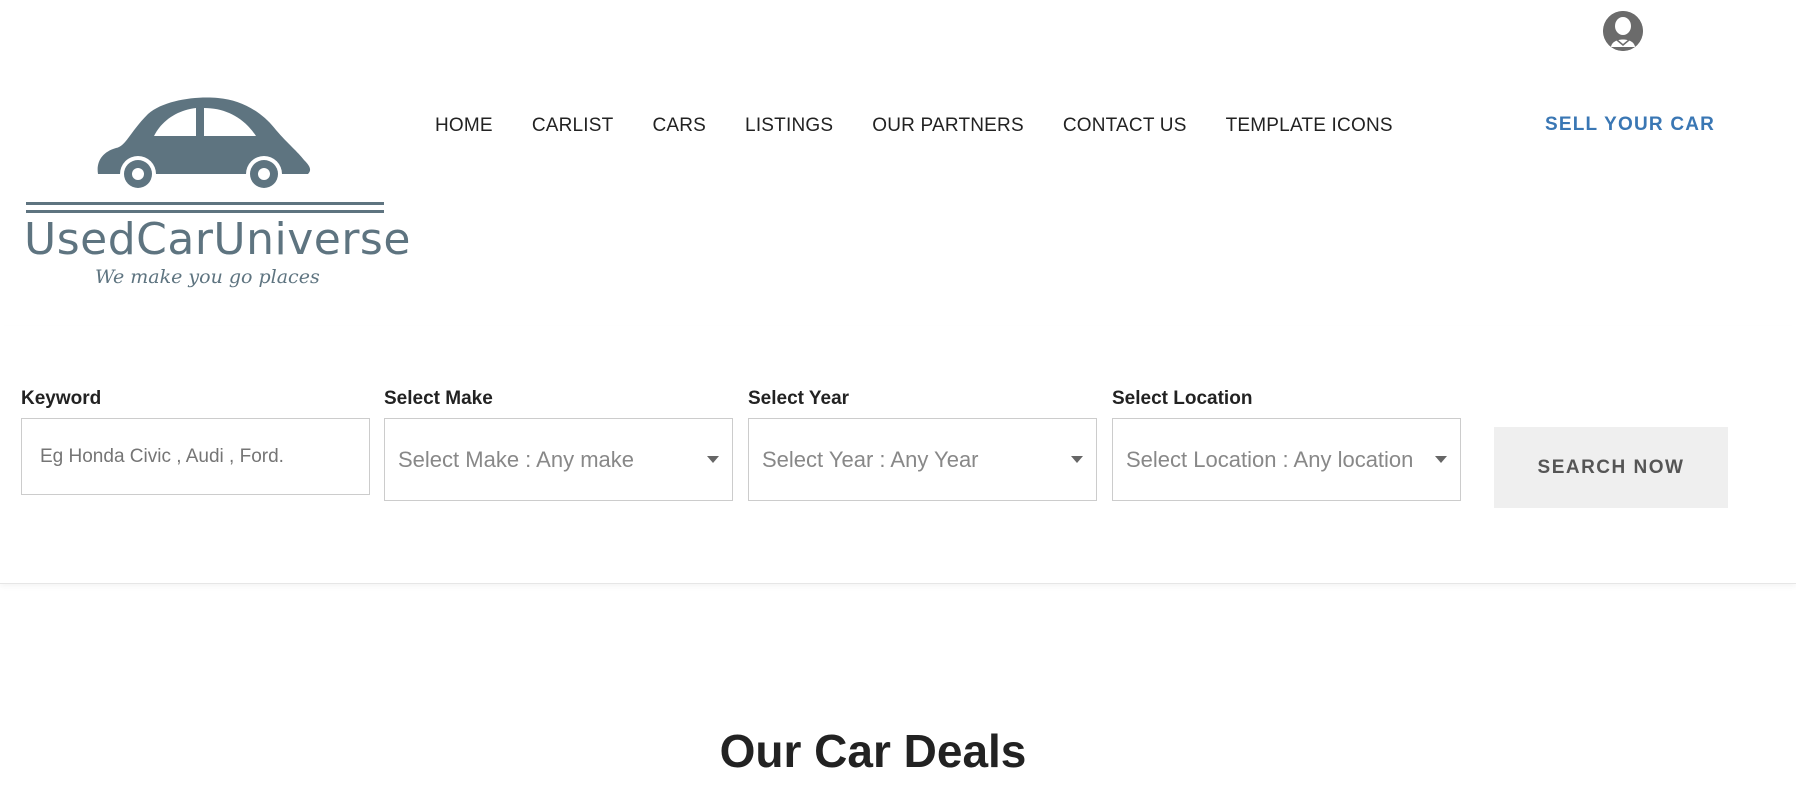  I want to click on keyword-label: Keyword, so click(61, 398).